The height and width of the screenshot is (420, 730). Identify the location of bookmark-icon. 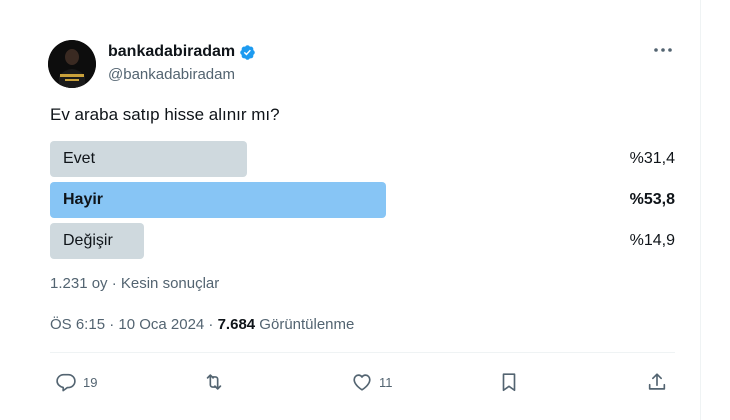
(509, 382).